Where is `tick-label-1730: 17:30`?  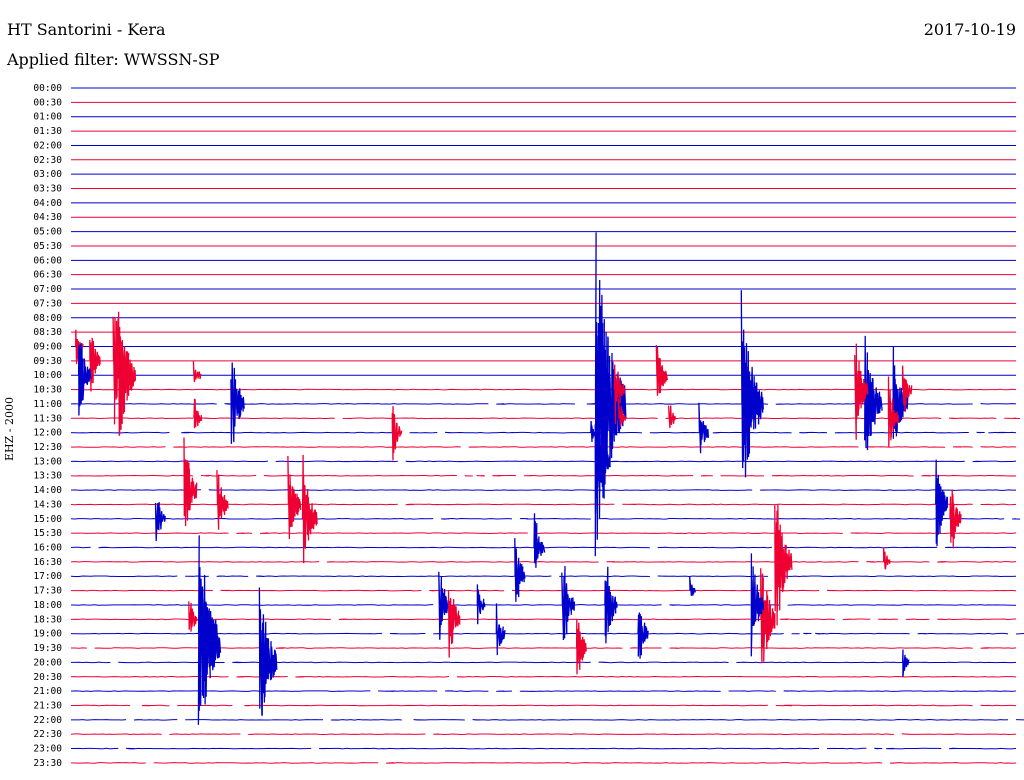
tick-label-1730: 17:30 is located at coordinates (47, 591).